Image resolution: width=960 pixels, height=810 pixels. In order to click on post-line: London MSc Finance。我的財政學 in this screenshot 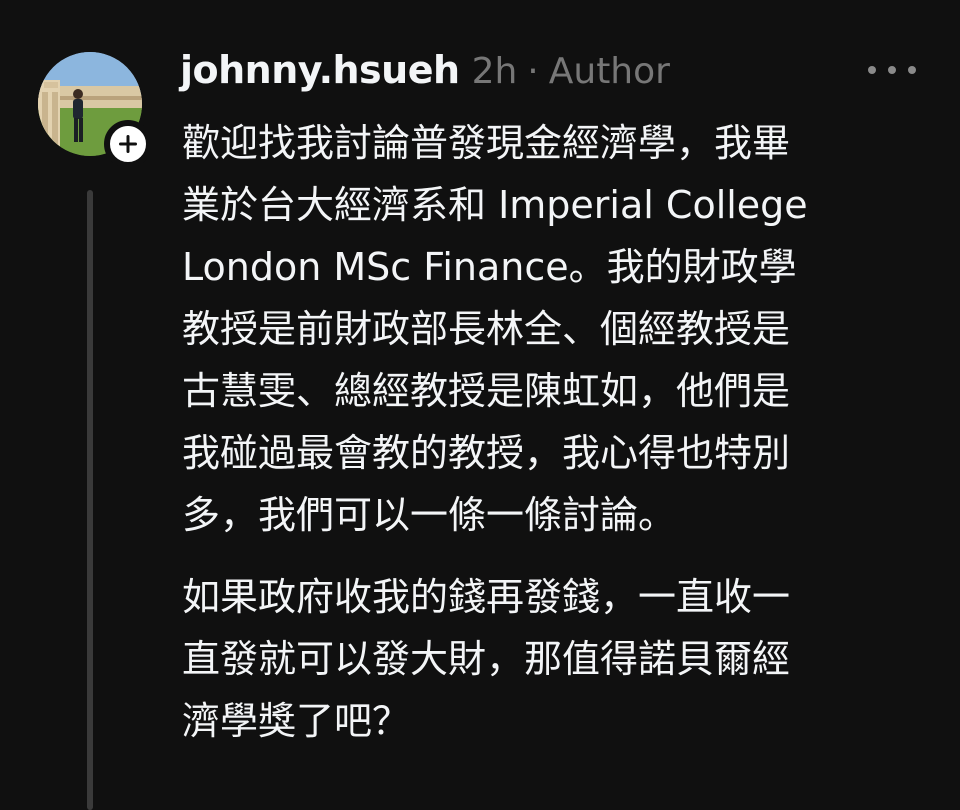, I will do `click(489, 267)`.